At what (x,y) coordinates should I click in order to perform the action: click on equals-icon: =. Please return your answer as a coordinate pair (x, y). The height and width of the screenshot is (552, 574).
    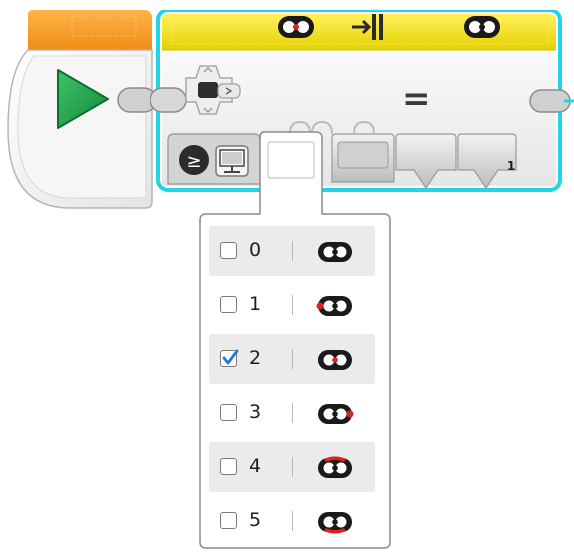
    Looking at the image, I should click on (416, 99).